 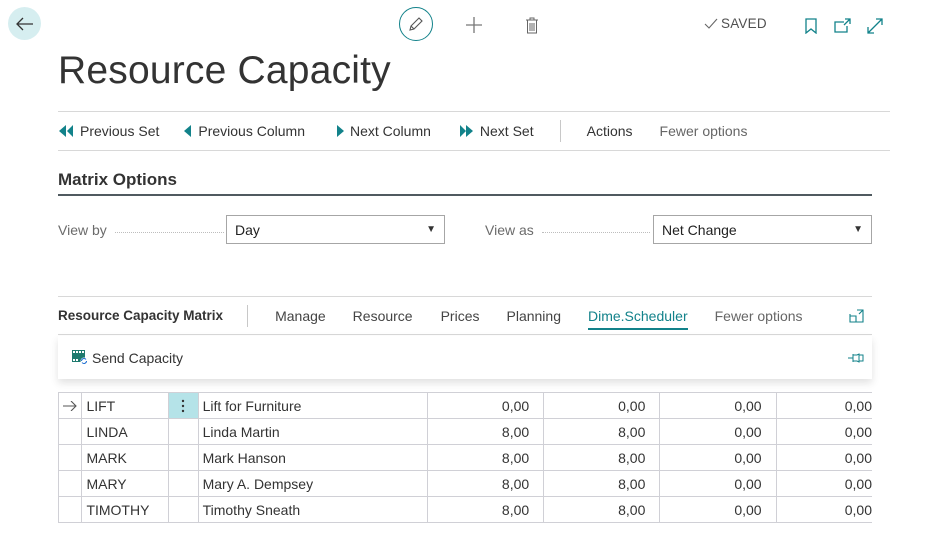 I want to click on table-row: MARY Mary A. Dempsey 8,00 8,00 0,00 0,00, so click(x=465, y=484).